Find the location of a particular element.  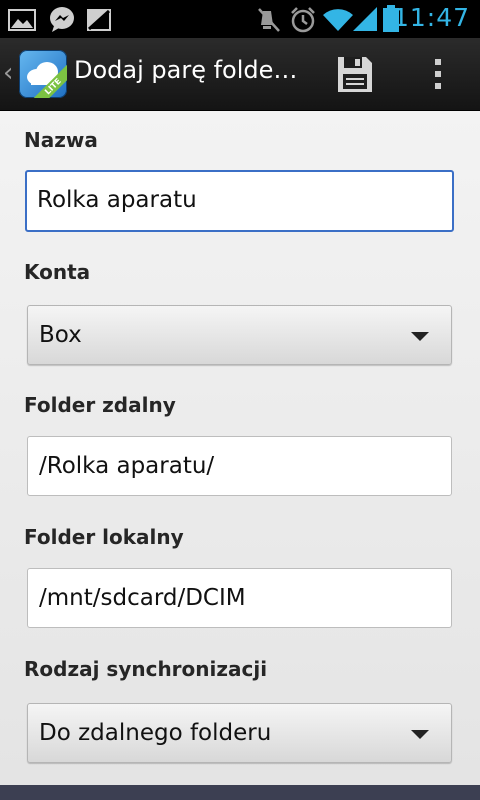

wifi-icon is located at coordinates (338, 20).